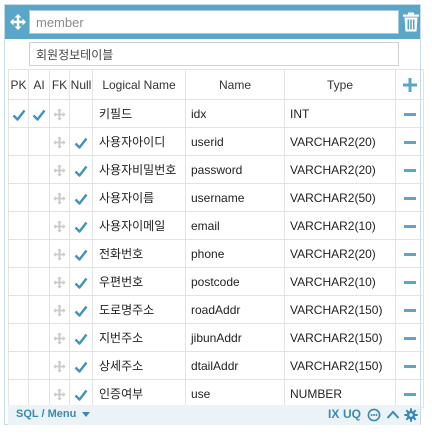 The image size is (432, 440). What do you see at coordinates (139, 393) in the screenshot?
I see `logical-name-cell: 인증여부` at bounding box center [139, 393].